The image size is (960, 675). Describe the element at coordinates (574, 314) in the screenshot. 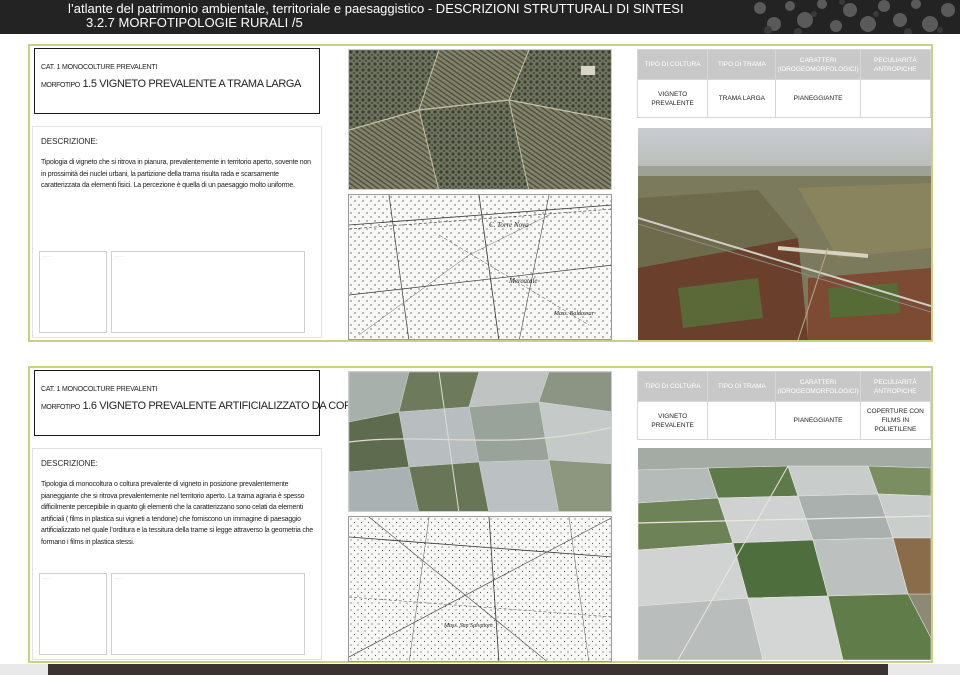

I see `map-label: Mass. Baldassar` at that location.